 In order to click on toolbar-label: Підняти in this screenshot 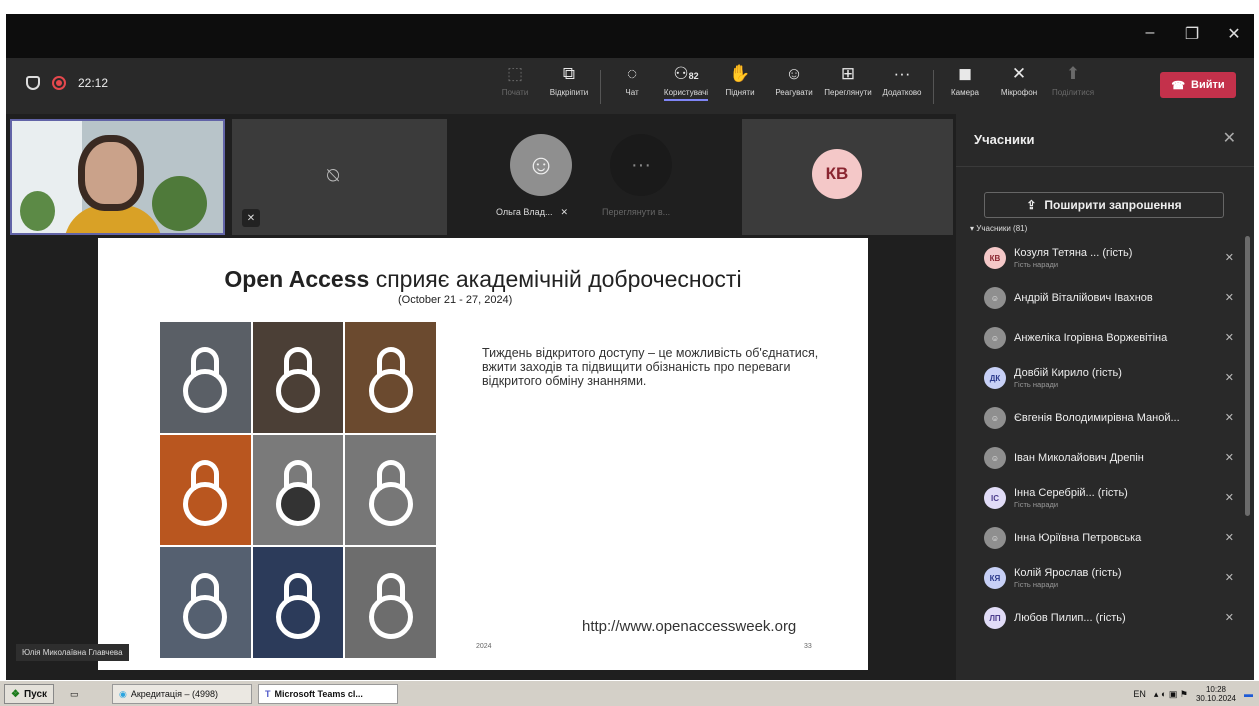, I will do `click(740, 92)`.